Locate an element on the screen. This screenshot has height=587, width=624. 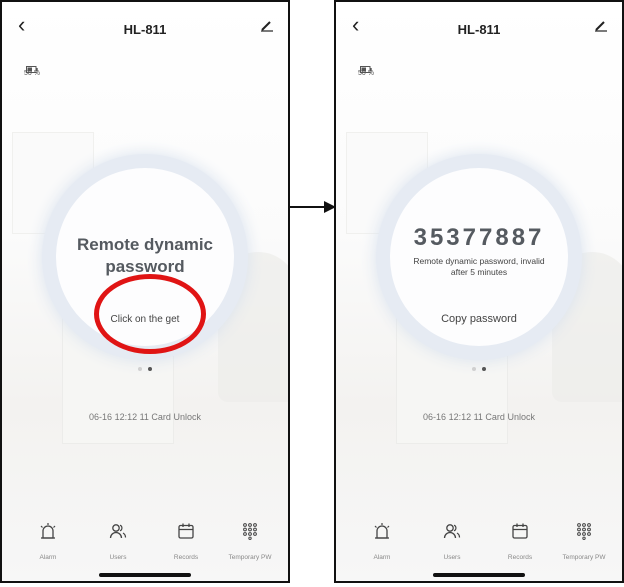
transition-arrow is located at coordinates (313, 207).